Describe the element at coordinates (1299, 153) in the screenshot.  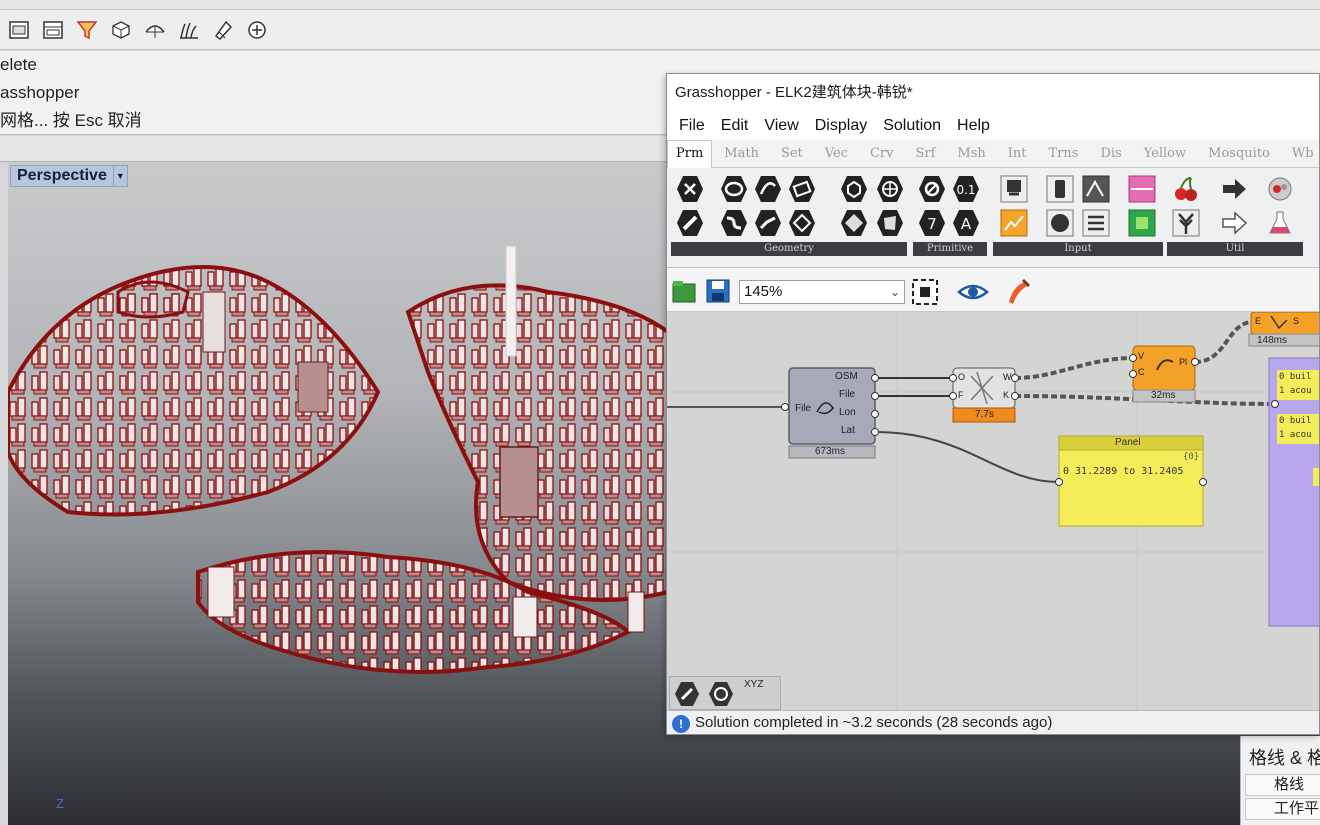
I see `tab-wb: Wb` at that location.